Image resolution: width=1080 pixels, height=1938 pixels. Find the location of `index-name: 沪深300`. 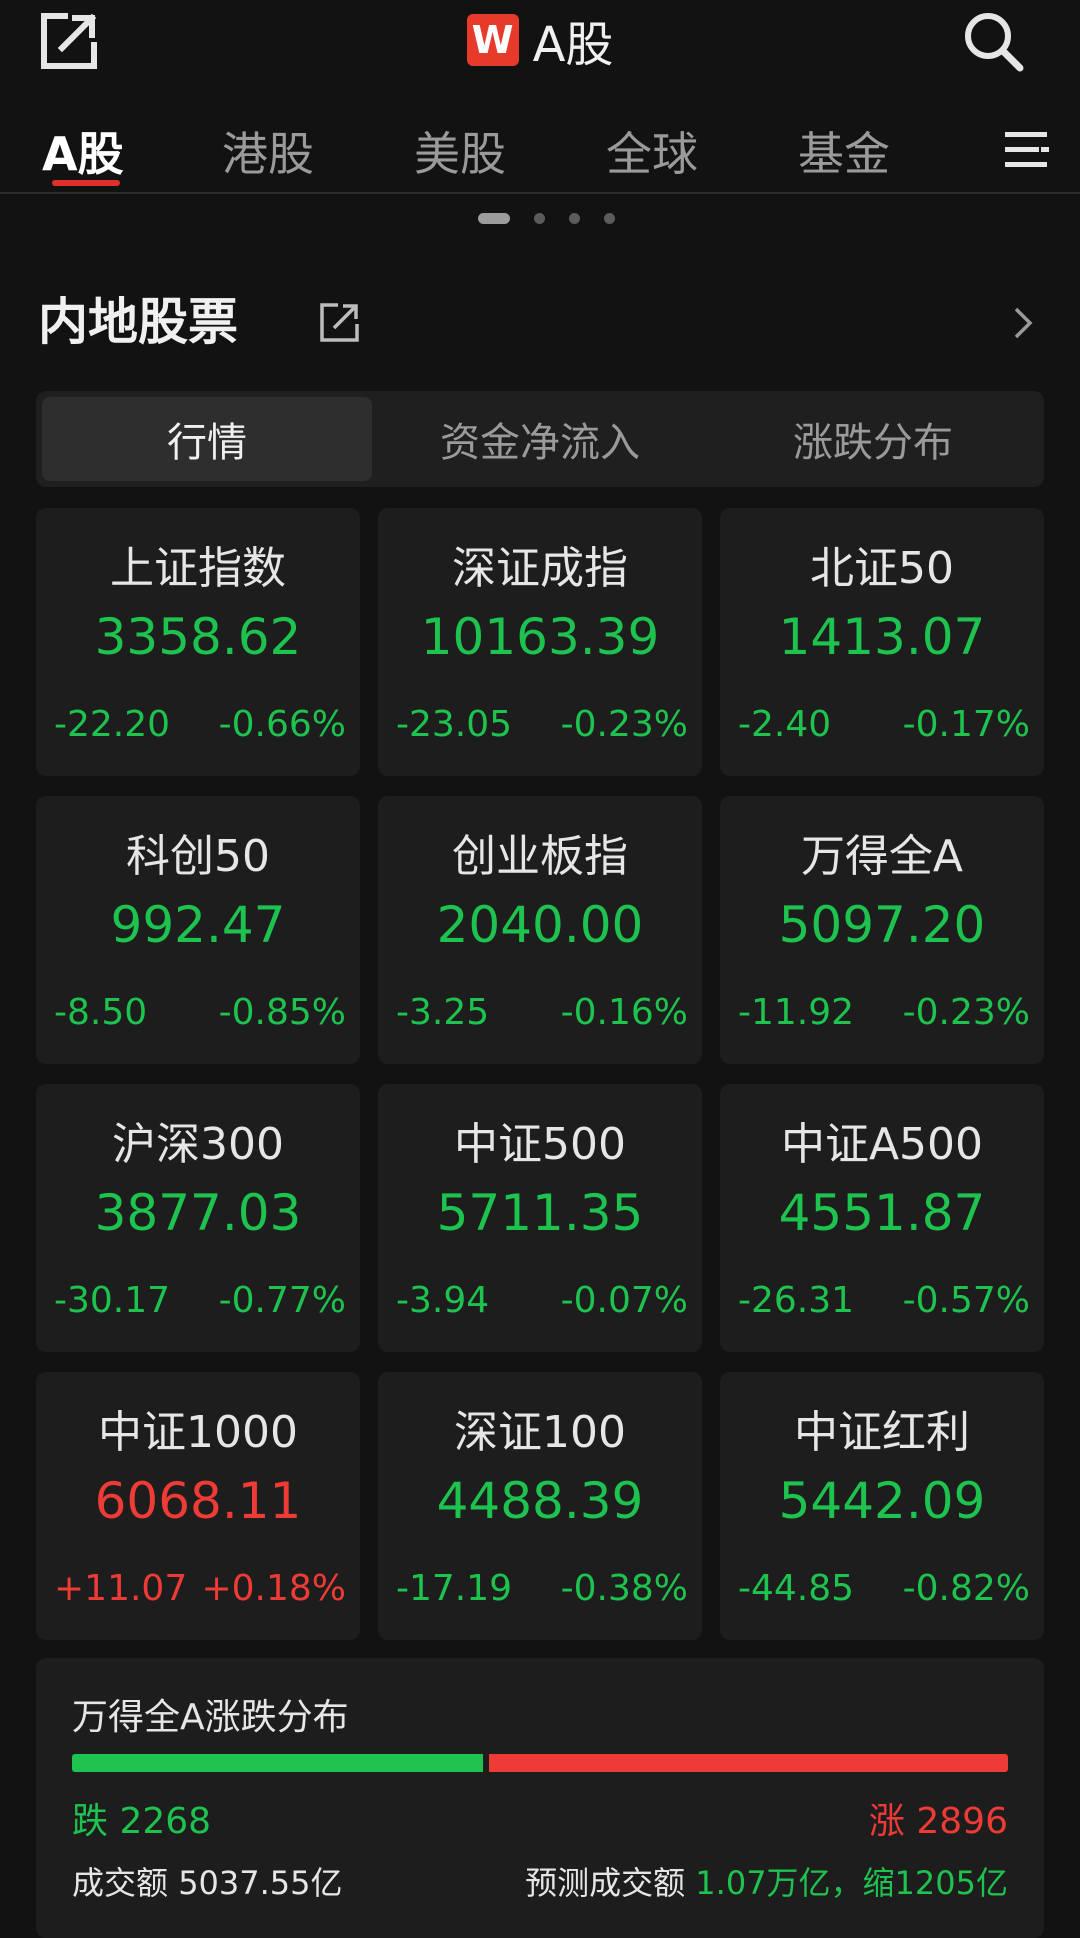

index-name: 沪深300 is located at coordinates (198, 1144).